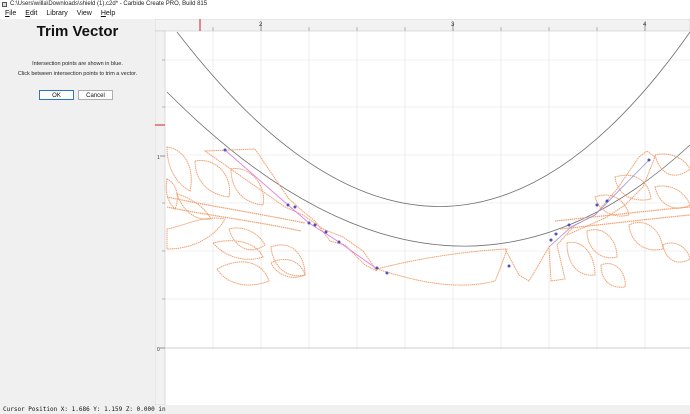  What do you see at coordinates (10, 14) in the screenshot?
I see `menu-file: File` at bounding box center [10, 14].